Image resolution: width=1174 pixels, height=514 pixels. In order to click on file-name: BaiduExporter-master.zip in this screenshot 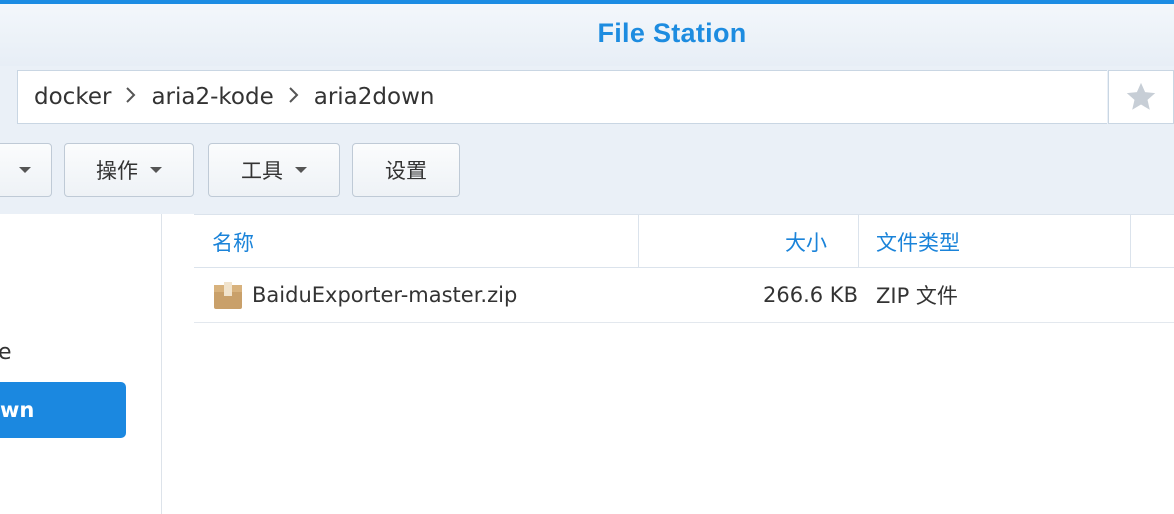, I will do `click(385, 295)`.